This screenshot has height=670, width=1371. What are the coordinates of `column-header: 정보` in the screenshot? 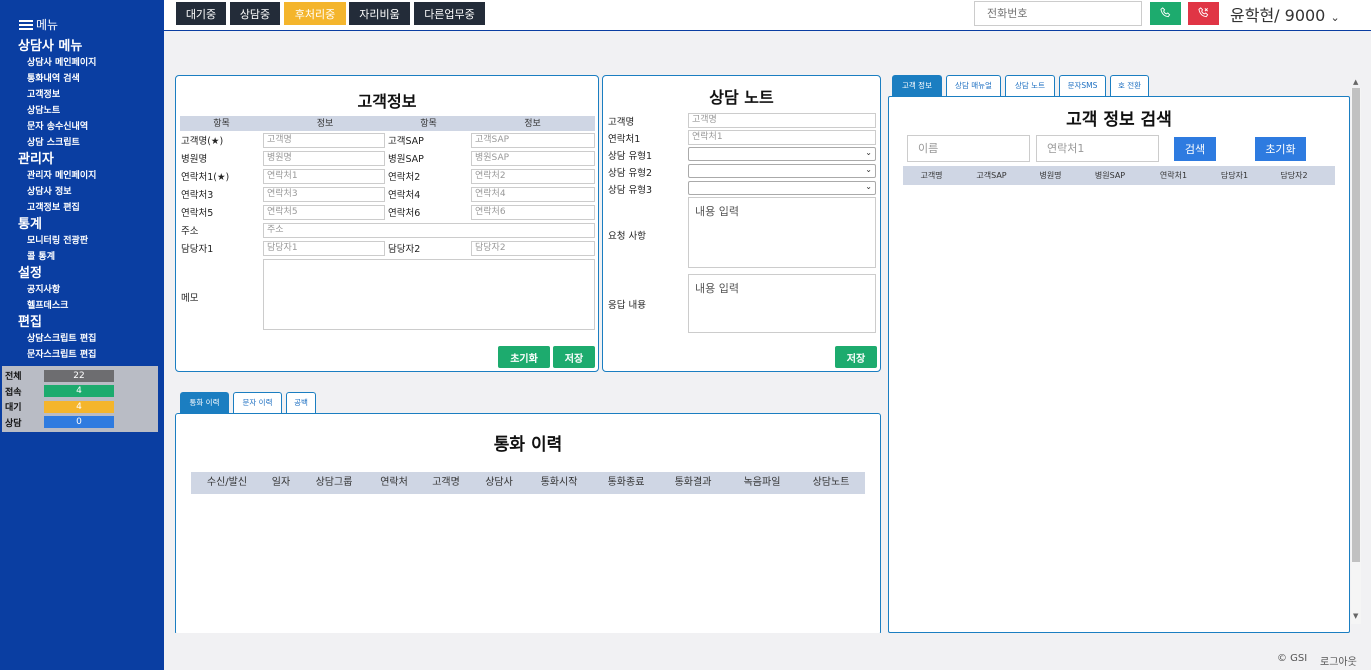 It's located at (325, 124).